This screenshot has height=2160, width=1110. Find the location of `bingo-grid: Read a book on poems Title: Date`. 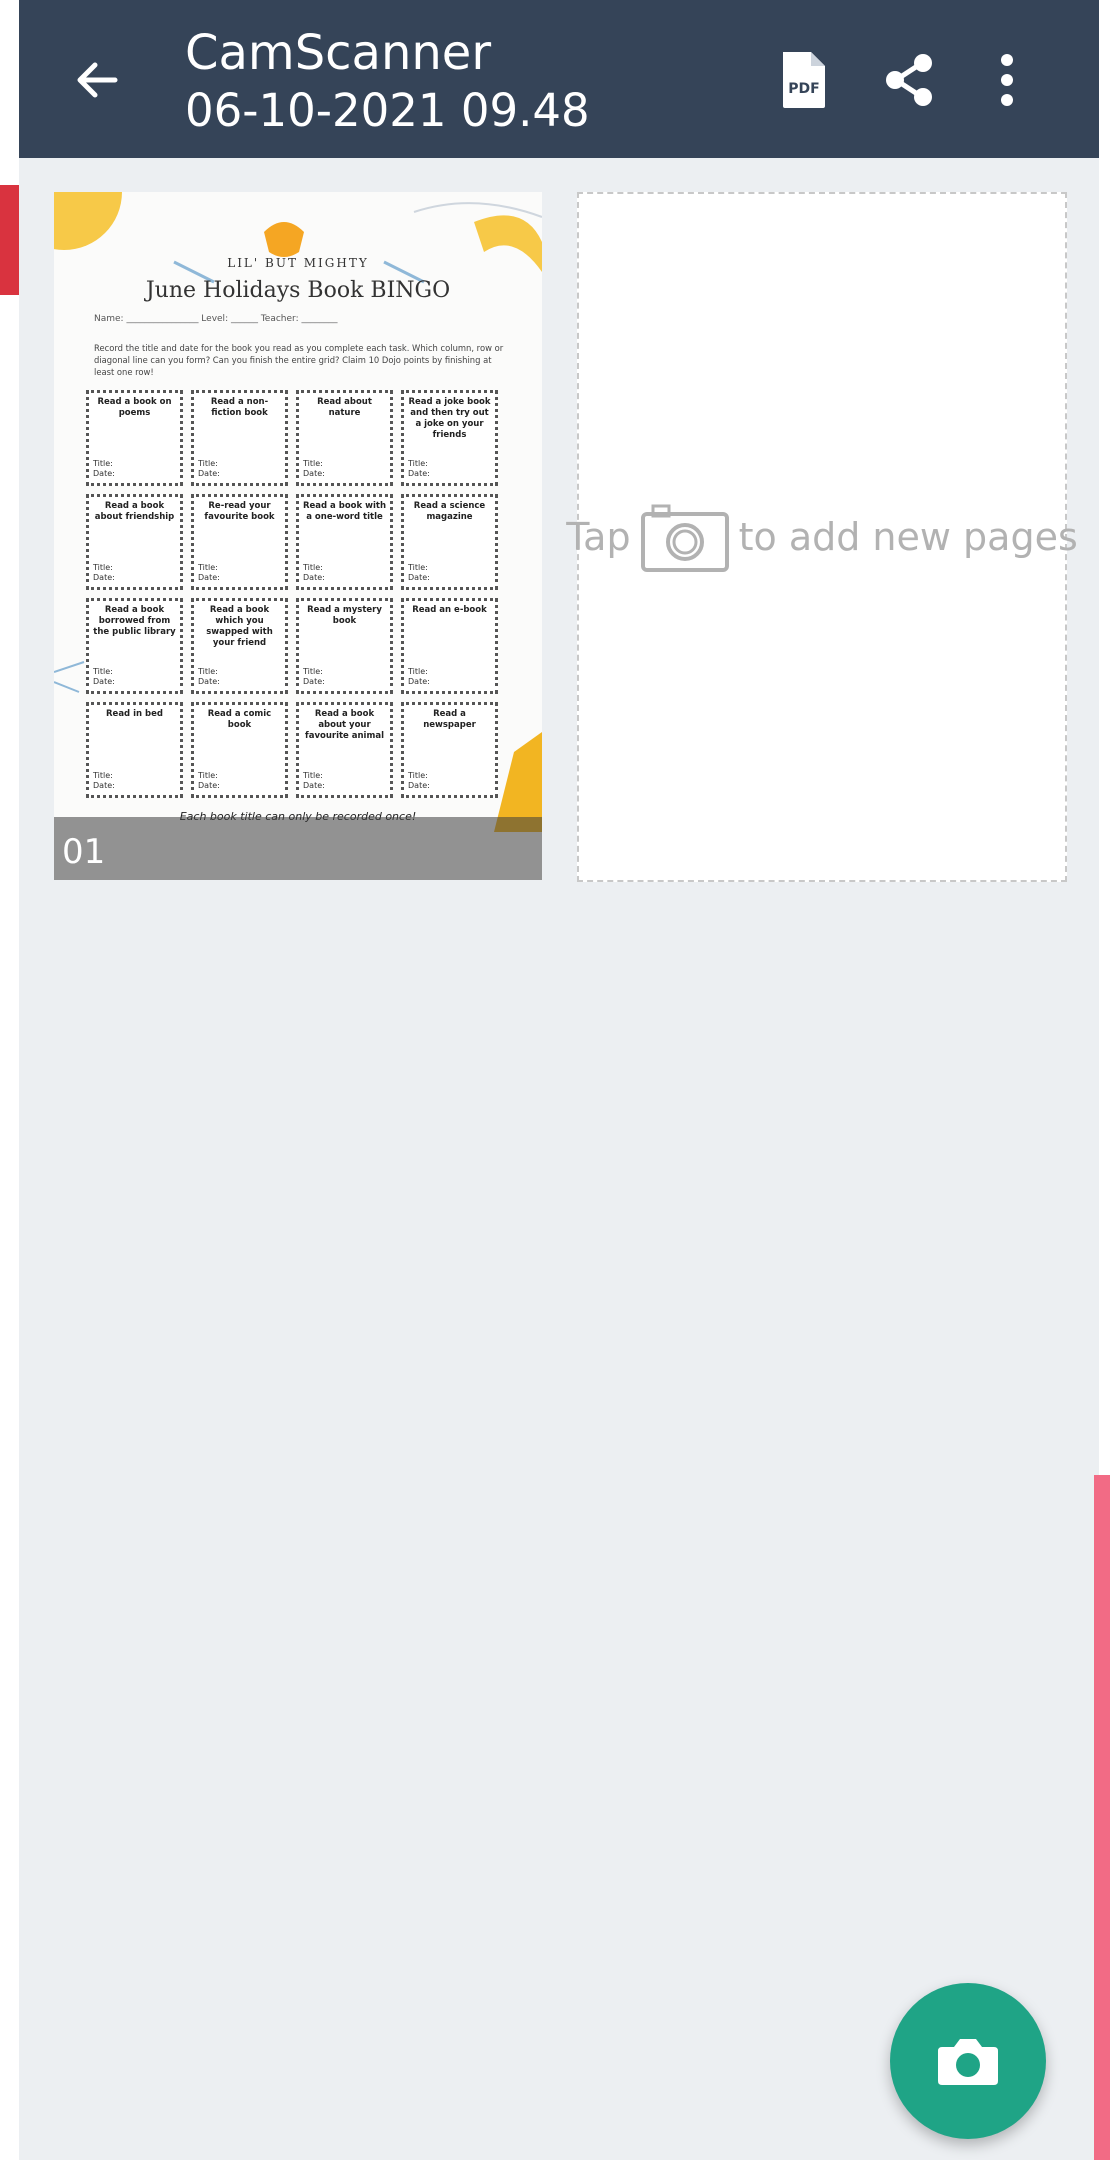

bingo-grid: Read a book on poems Title: Date is located at coordinates (296, 599).